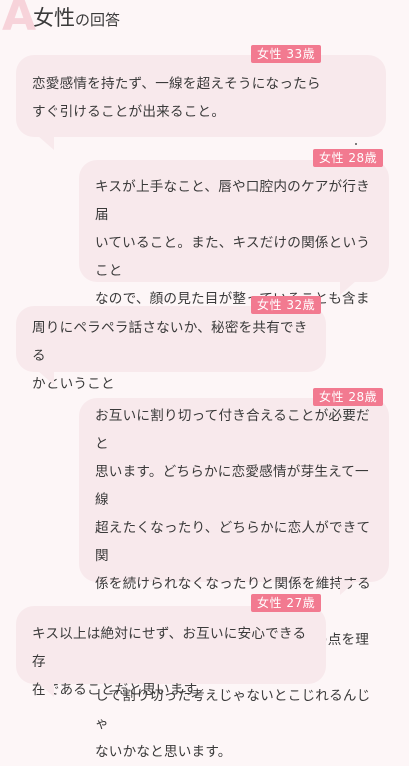  Describe the element at coordinates (169, 662) in the screenshot. I see `answer-text: キス以上は絶対にせず、お互いに安心できる存 在であることだと思います` at that location.